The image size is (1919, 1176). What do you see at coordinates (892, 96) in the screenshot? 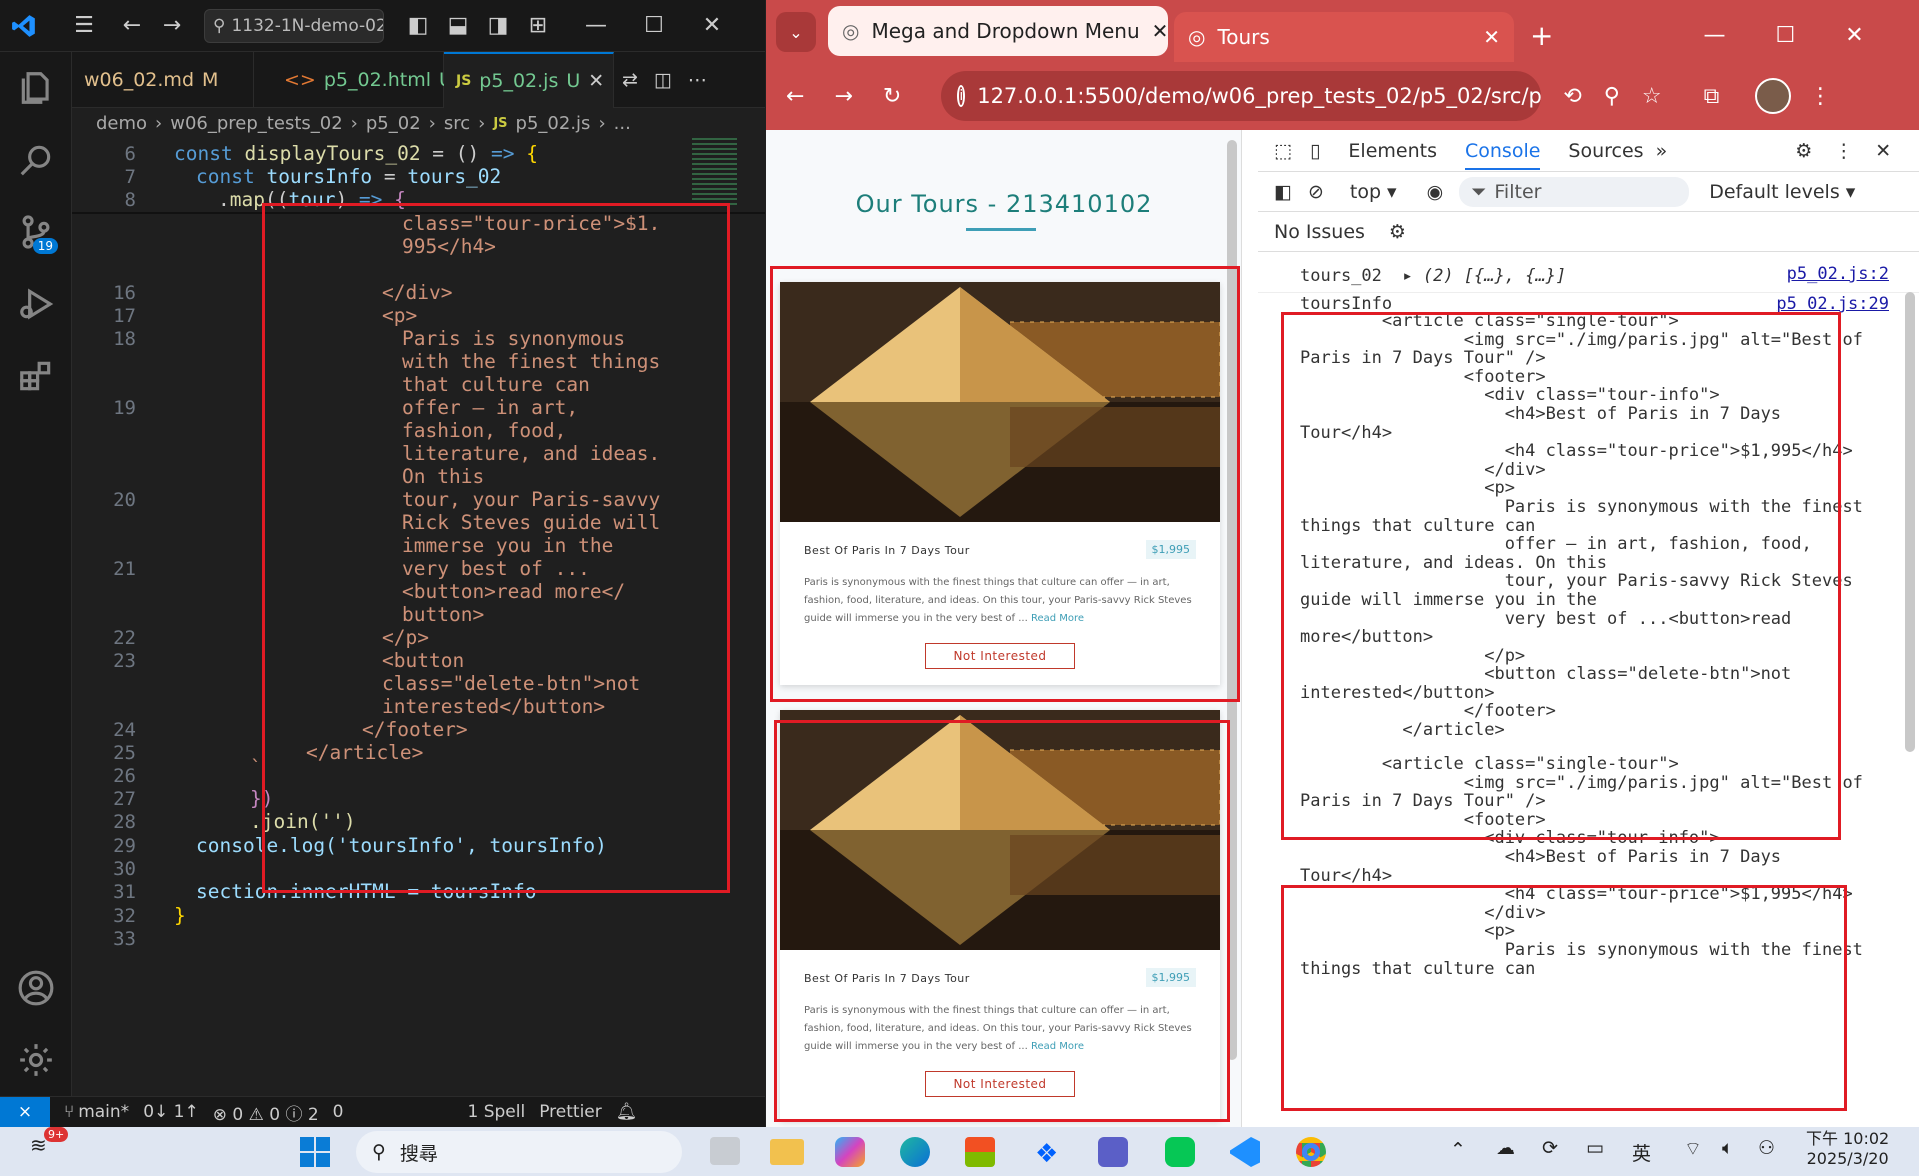
I see `reload-icon: ↻` at bounding box center [892, 96].